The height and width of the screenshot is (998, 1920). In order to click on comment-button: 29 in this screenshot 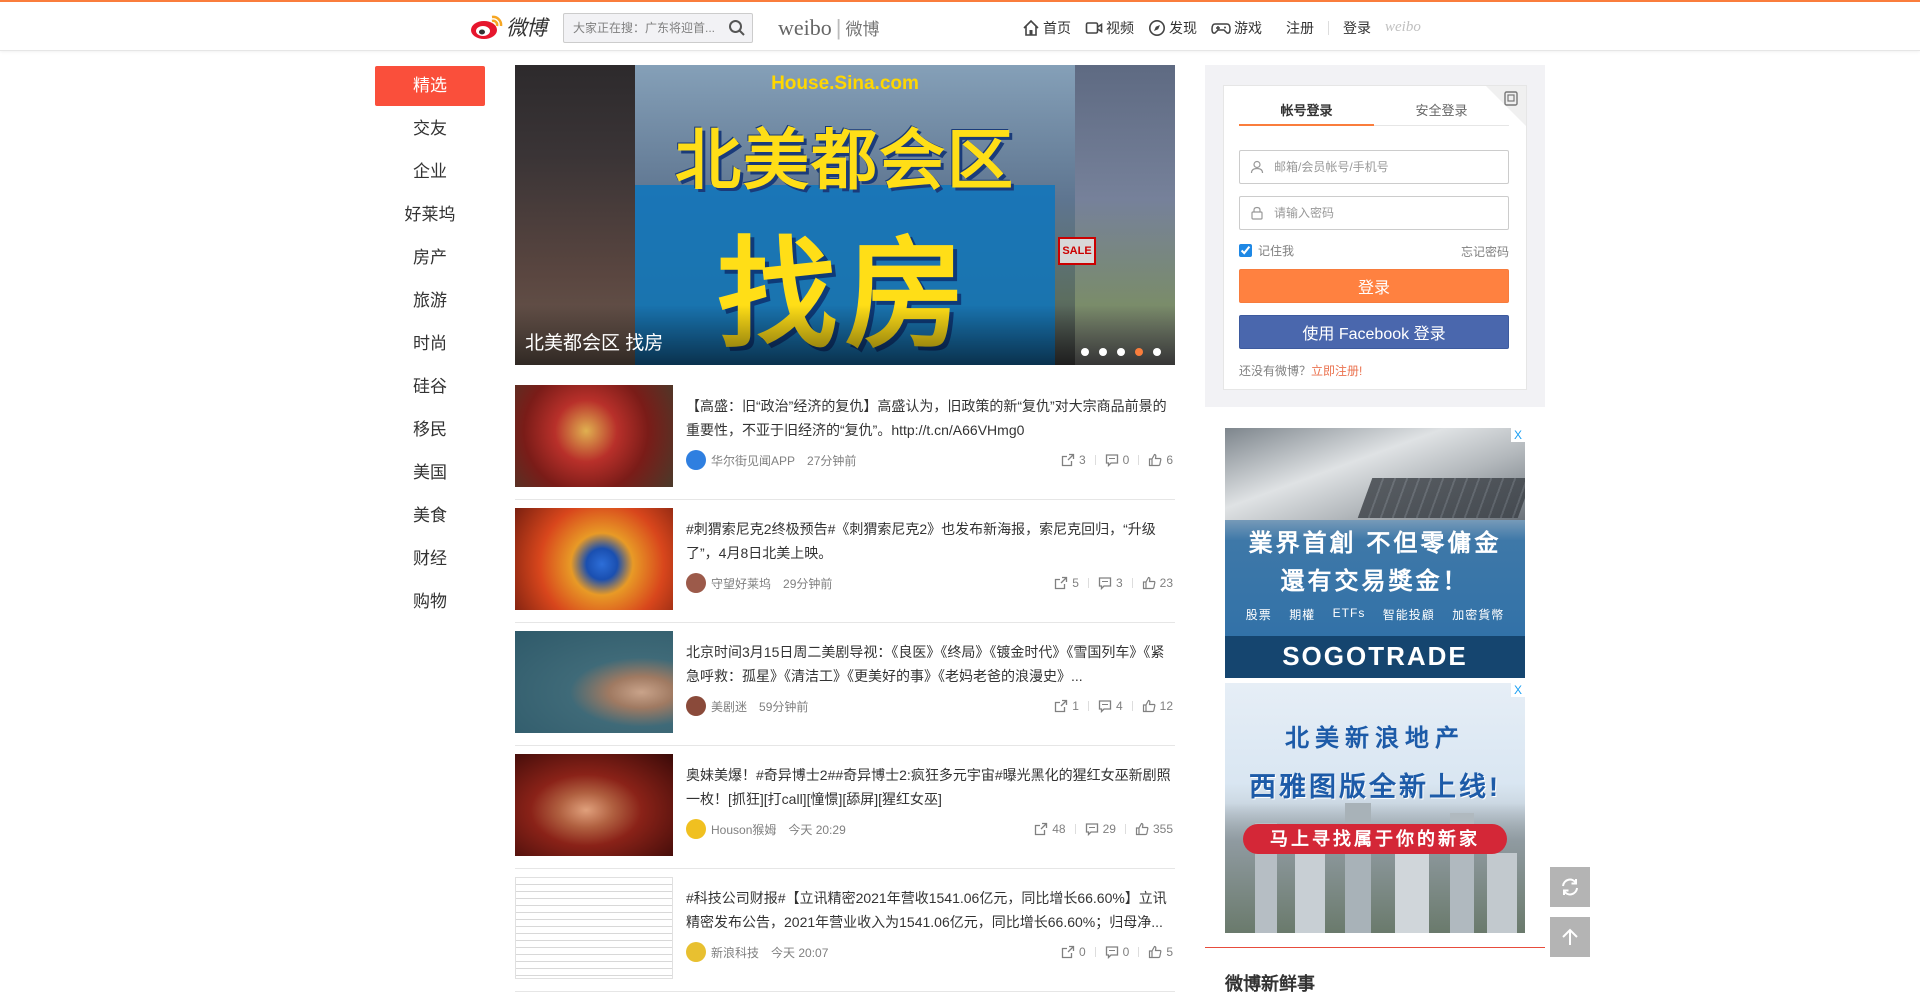, I will do `click(1100, 829)`.